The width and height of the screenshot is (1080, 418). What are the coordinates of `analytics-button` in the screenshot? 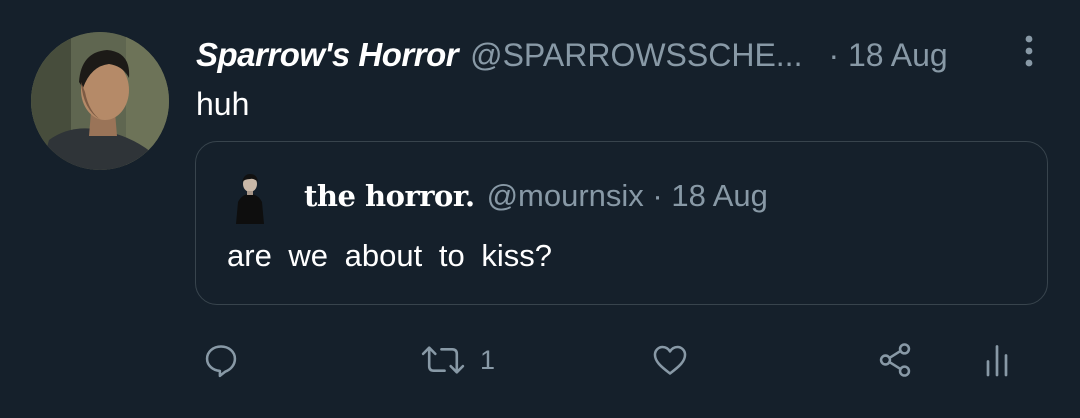 It's located at (997, 360).